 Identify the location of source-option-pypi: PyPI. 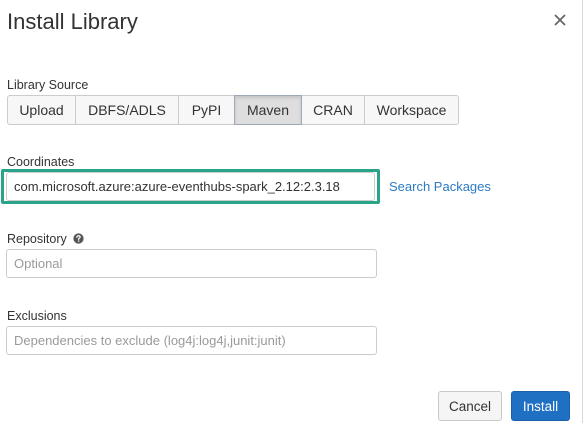
(206, 110).